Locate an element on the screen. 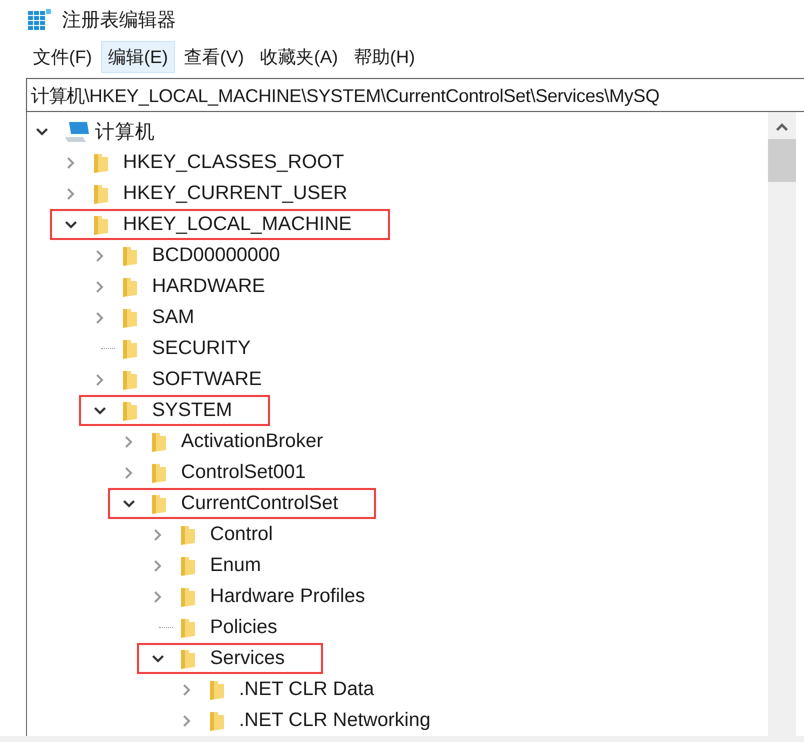 The width and height of the screenshot is (804, 742). tree-item: Hardware Profiles is located at coordinates (254, 596).